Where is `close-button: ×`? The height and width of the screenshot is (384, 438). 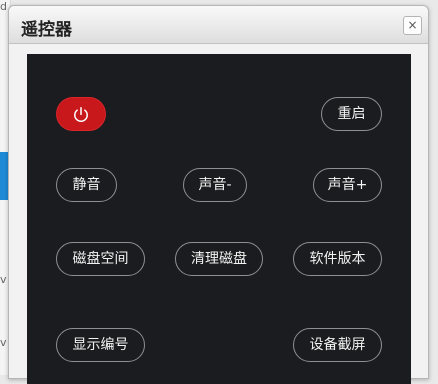
close-button: × is located at coordinates (412, 25).